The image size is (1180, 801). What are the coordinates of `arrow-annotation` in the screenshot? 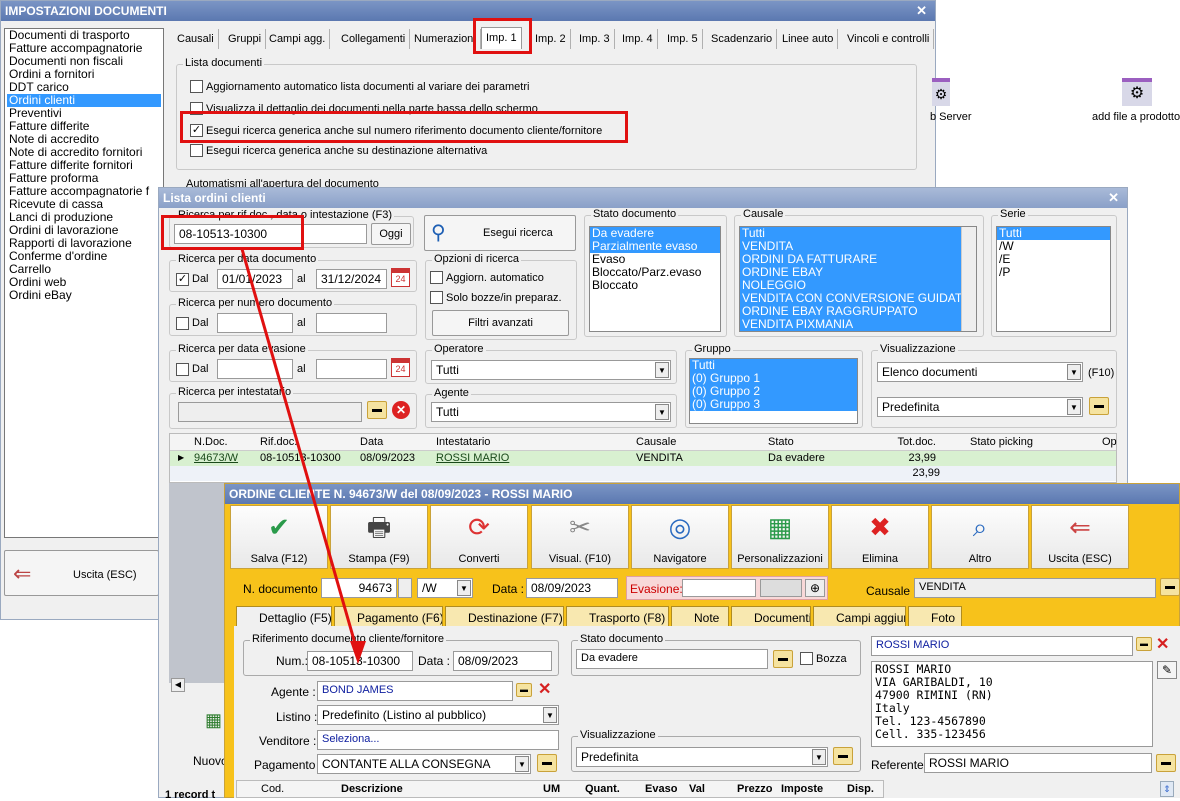 It's located at (303, 456).